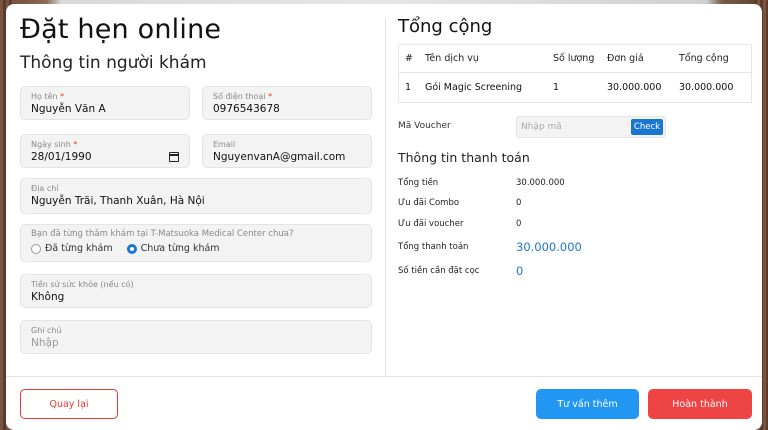 This screenshot has width=768, height=430. Describe the element at coordinates (131, 248) in the screenshot. I see `radio-no-dot` at that location.